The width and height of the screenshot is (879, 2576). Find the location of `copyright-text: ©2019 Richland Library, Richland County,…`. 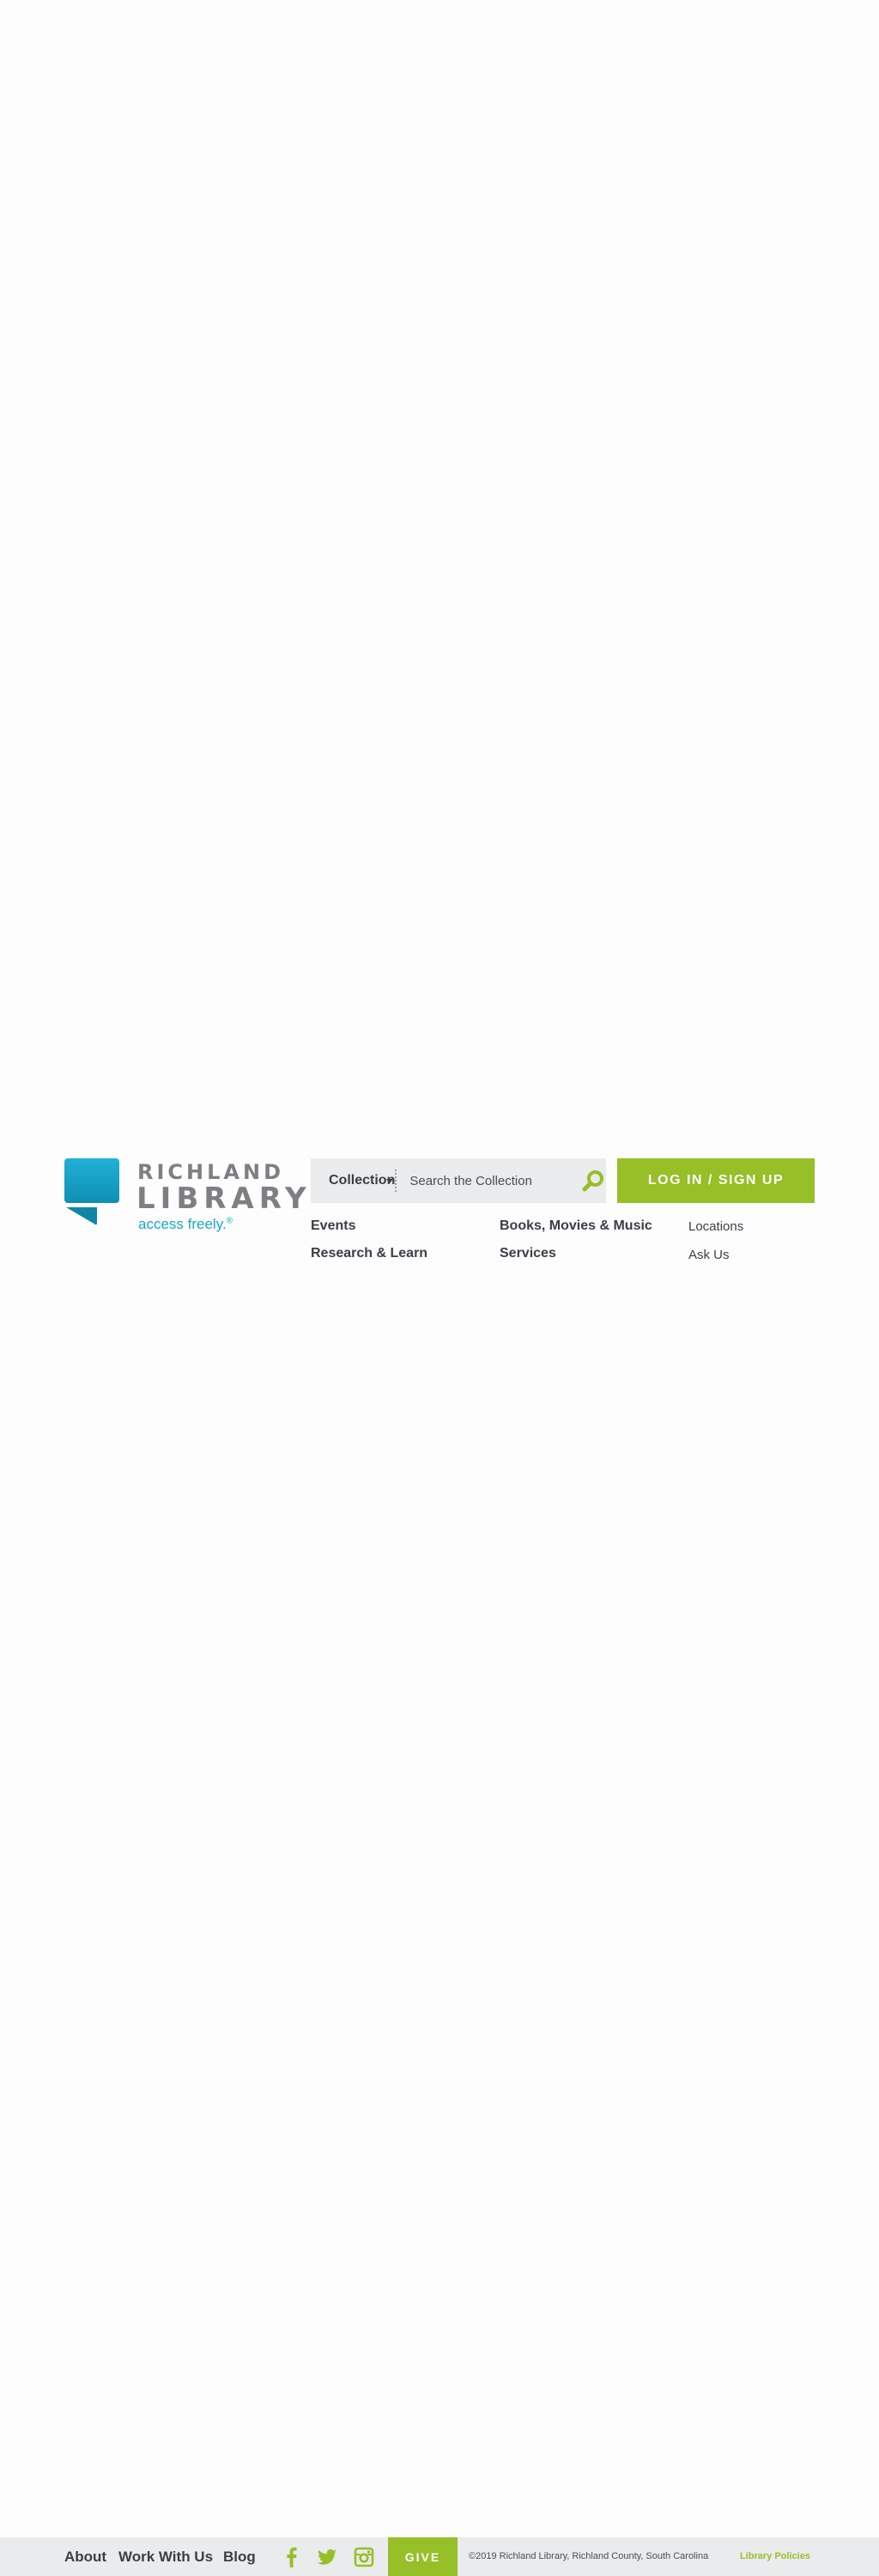

copyright-text: ©2019 Richland Library, Richland County,… is located at coordinates (589, 2556).